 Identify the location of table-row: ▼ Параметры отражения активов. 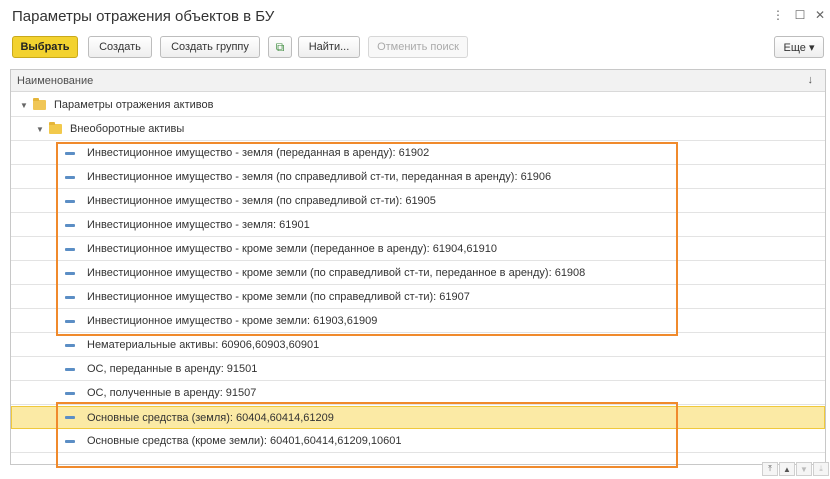
(418, 105).